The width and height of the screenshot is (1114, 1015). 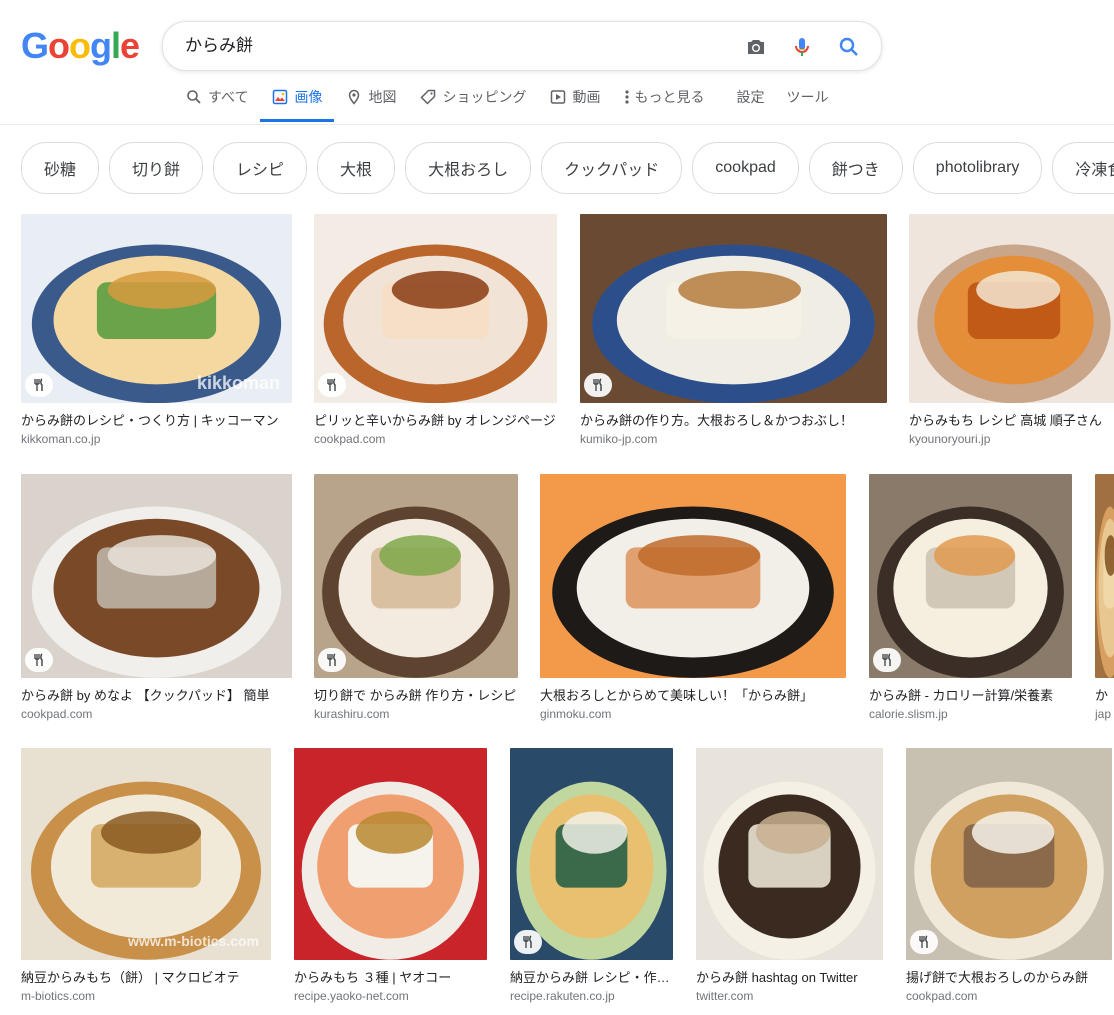 I want to click on watermark: kikkoman, so click(x=238, y=383).